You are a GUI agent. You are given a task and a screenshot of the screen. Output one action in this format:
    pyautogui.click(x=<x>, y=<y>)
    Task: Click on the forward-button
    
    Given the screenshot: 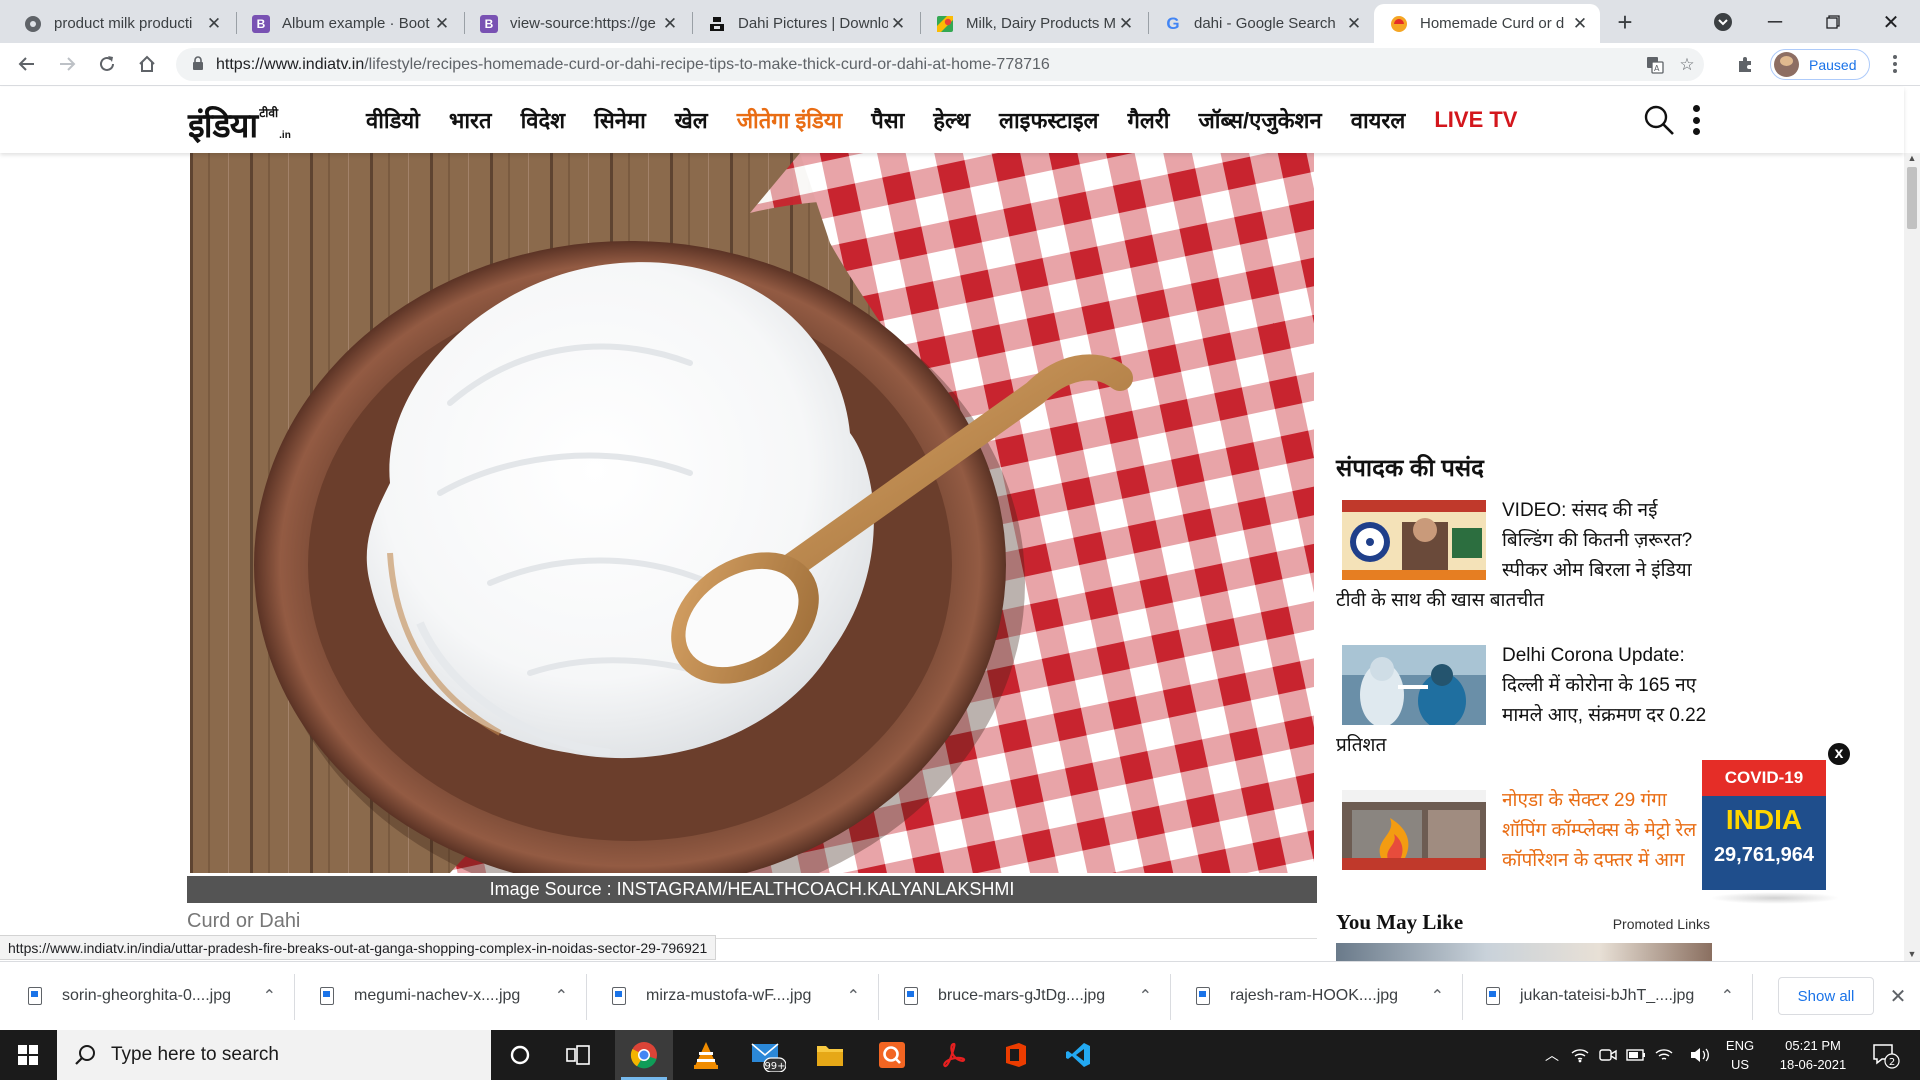 What is the action you would take?
    pyautogui.click(x=67, y=64)
    